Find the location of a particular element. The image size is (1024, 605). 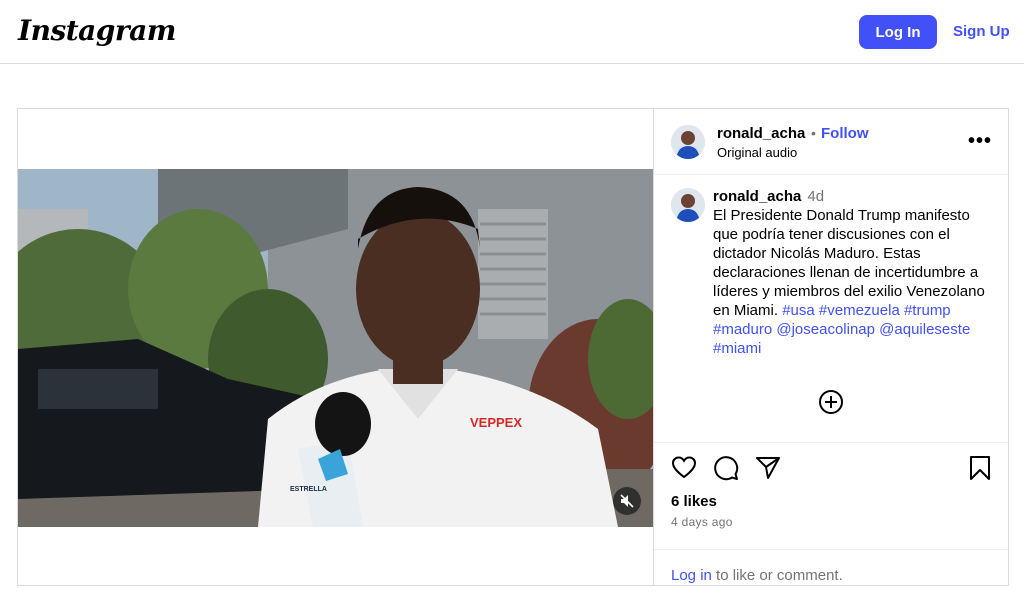

login-button: Log In is located at coordinates (898, 32).